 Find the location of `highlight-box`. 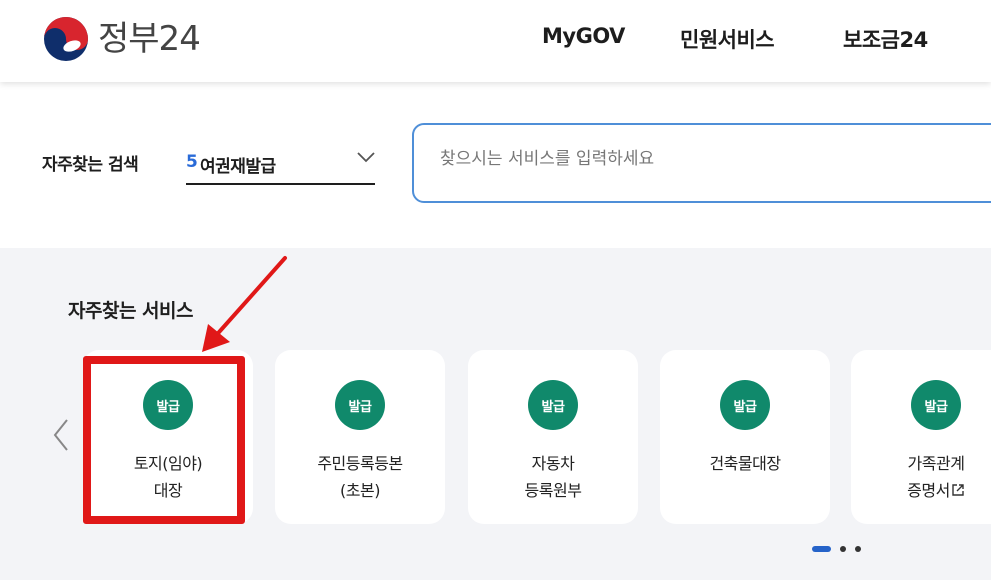

highlight-box is located at coordinates (164, 440).